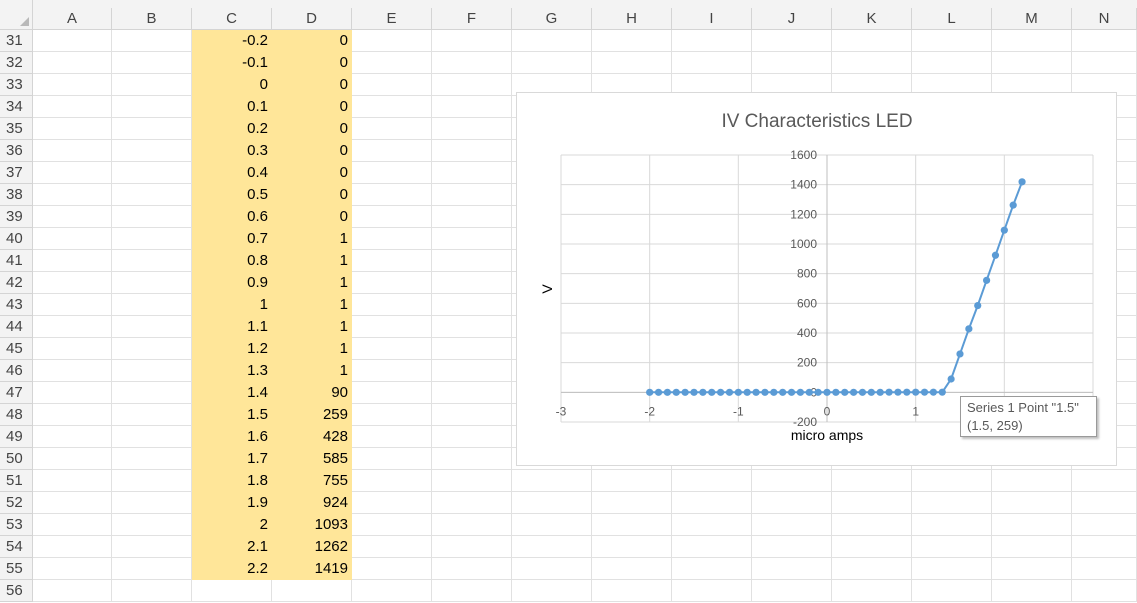 The width and height of the screenshot is (1137, 603). I want to click on row-header: 42, so click(16, 283).